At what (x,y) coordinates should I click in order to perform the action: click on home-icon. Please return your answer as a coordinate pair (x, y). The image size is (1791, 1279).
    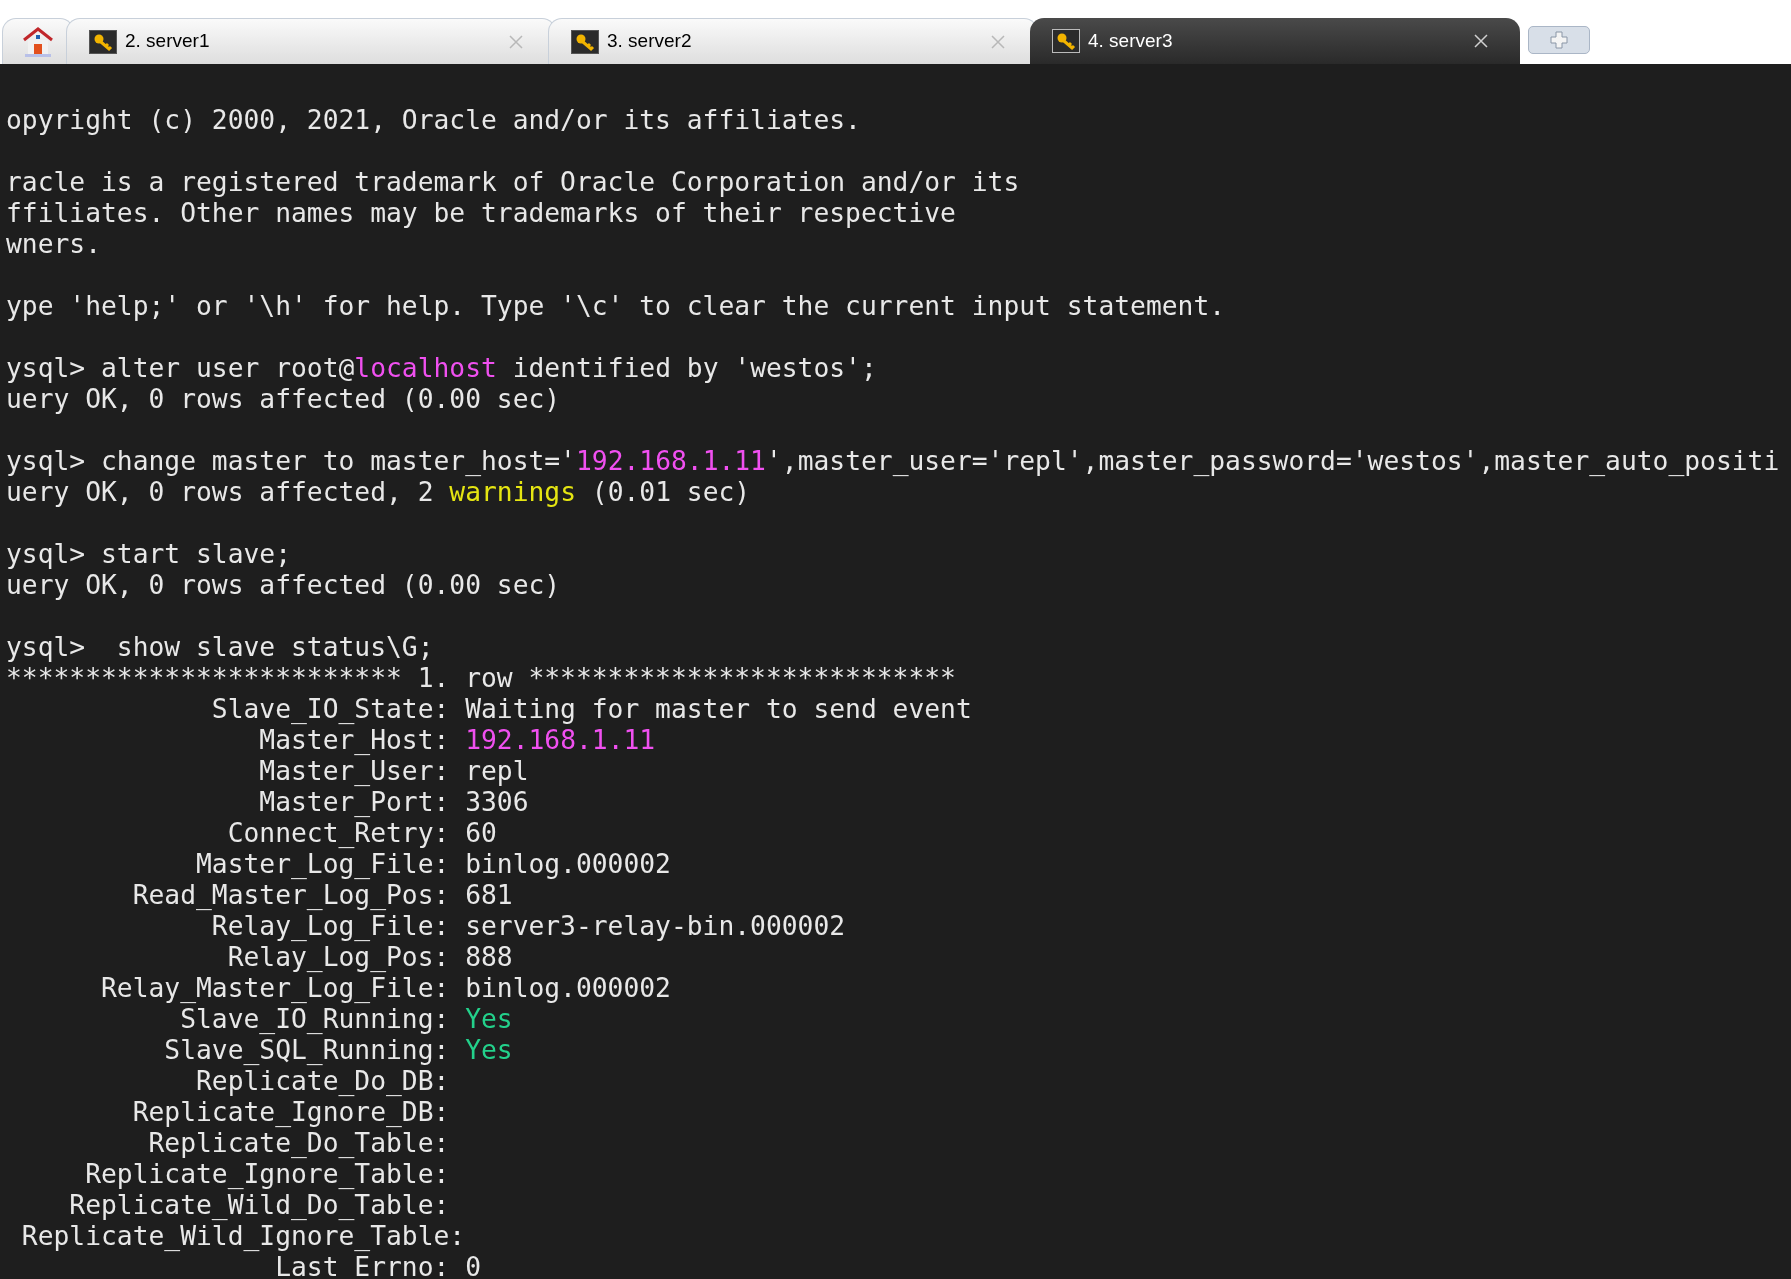
    Looking at the image, I should click on (38, 41).